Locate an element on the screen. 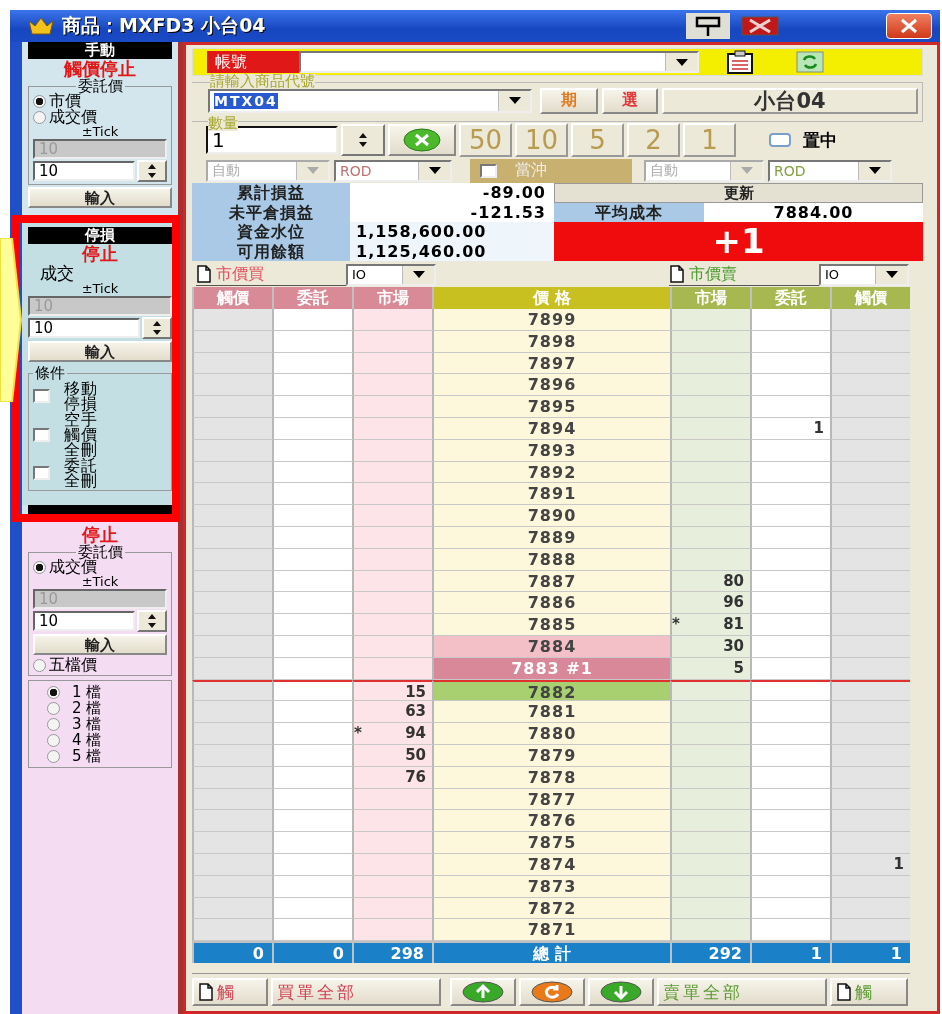 This screenshot has width=942, height=1014. clipboard-icon is located at coordinates (740, 62).